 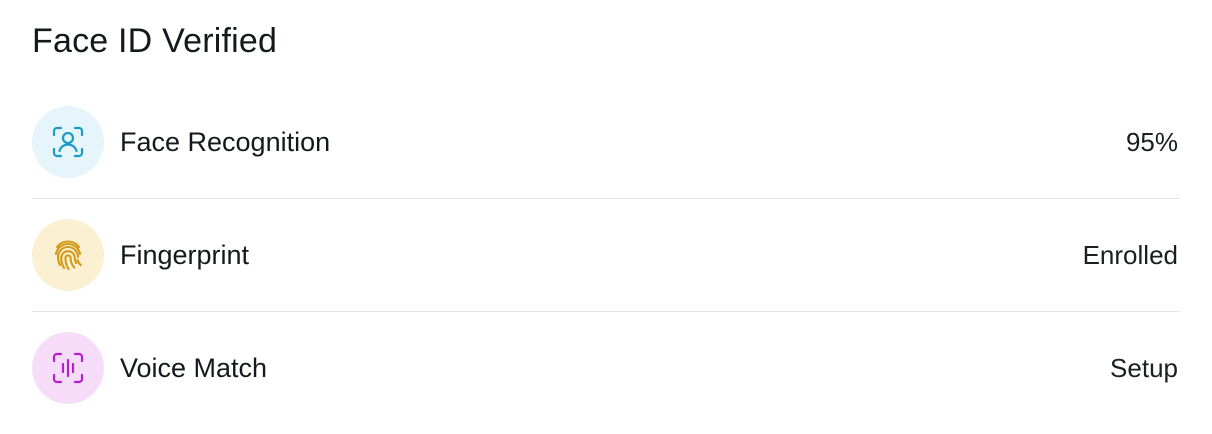 I want to click on method-value: 95%, so click(x=1151, y=141).